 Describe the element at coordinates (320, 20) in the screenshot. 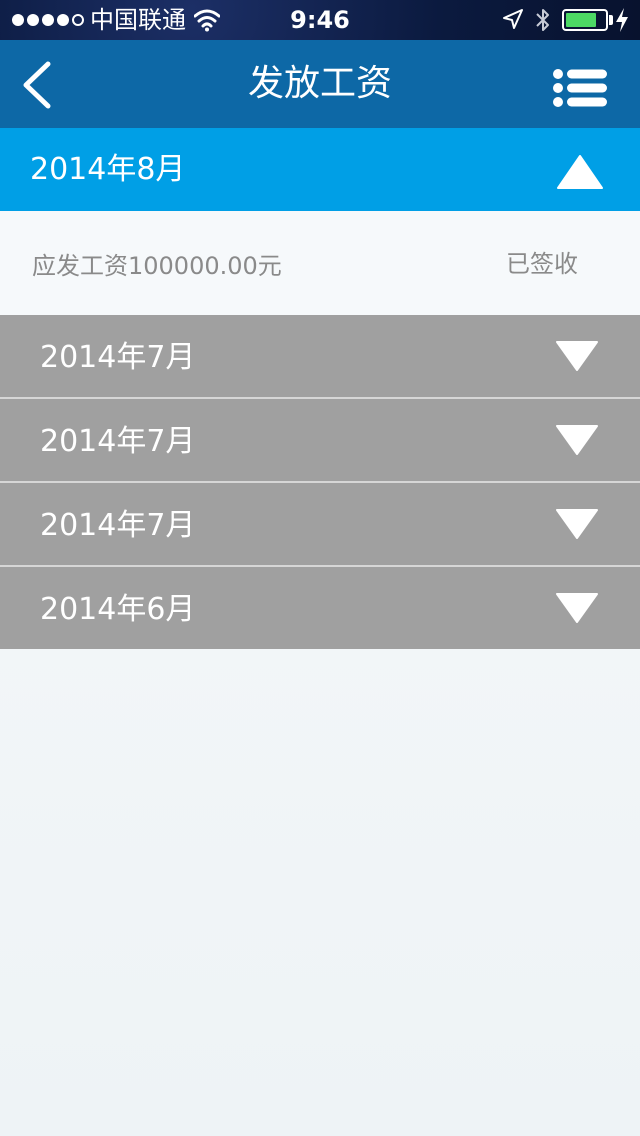

I see `status-bar: 中国联通 9:46` at that location.